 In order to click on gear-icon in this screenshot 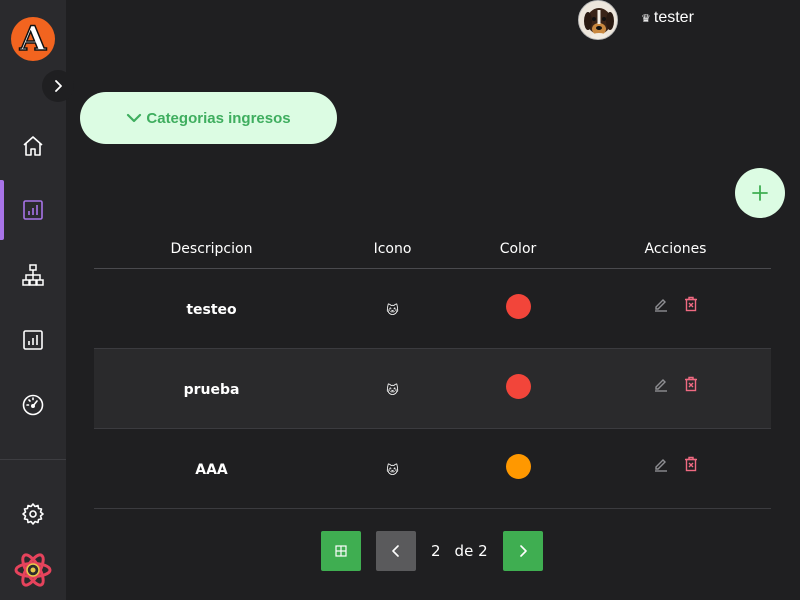, I will do `click(33, 514)`.